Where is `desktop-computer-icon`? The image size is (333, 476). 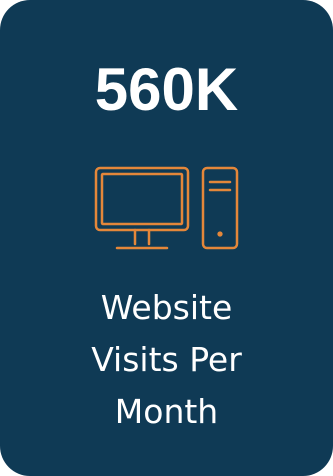 desktop-computer-icon is located at coordinates (168, 209).